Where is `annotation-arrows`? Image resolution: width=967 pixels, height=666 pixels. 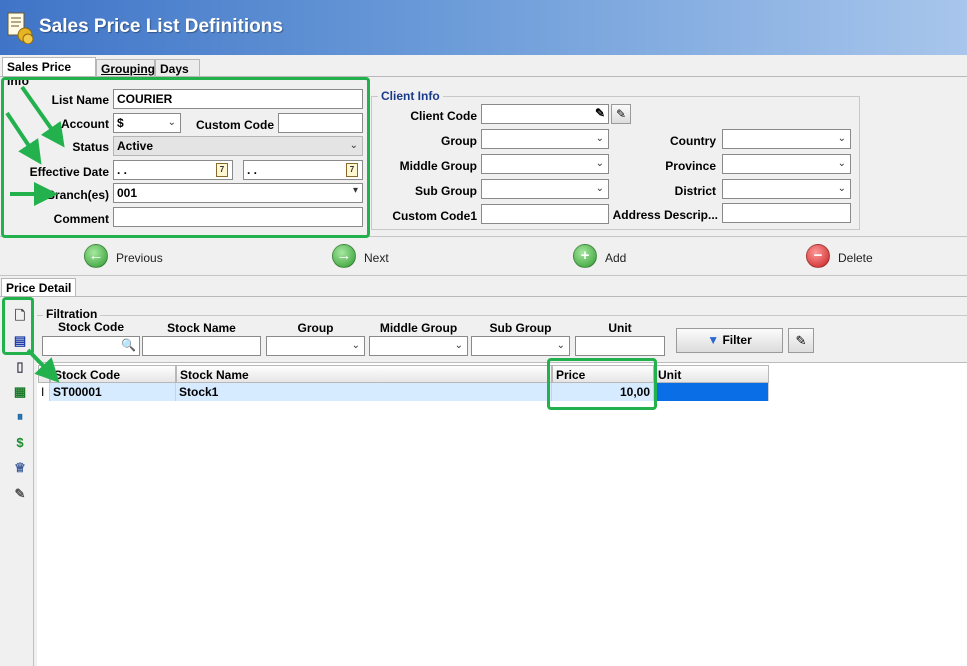 annotation-arrows is located at coordinates (35, 234).